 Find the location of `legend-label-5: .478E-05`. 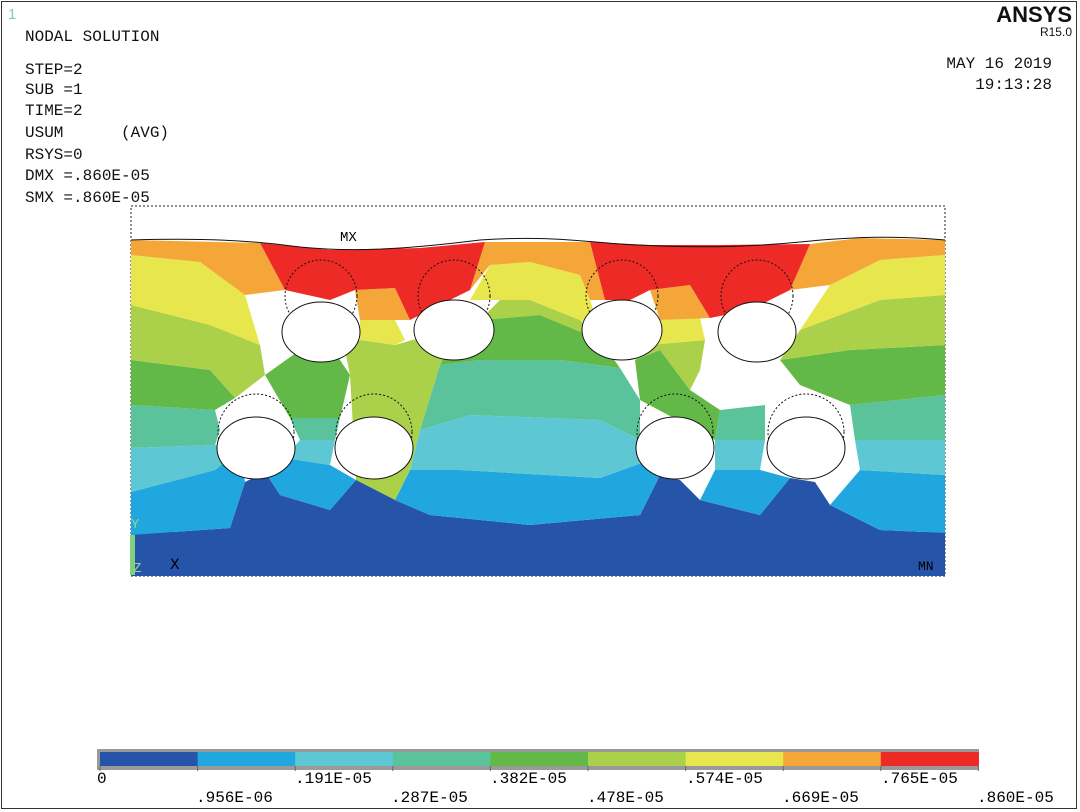

legend-label-5: .478E-05 is located at coordinates (625, 798).